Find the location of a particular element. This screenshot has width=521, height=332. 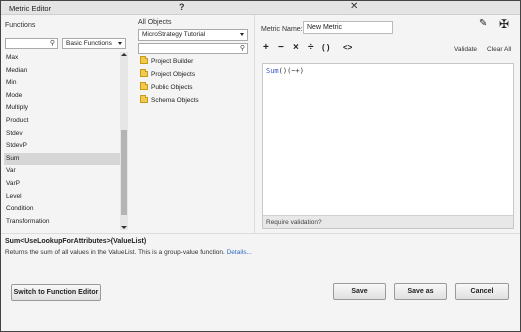

compare-button: <> is located at coordinates (347, 47).